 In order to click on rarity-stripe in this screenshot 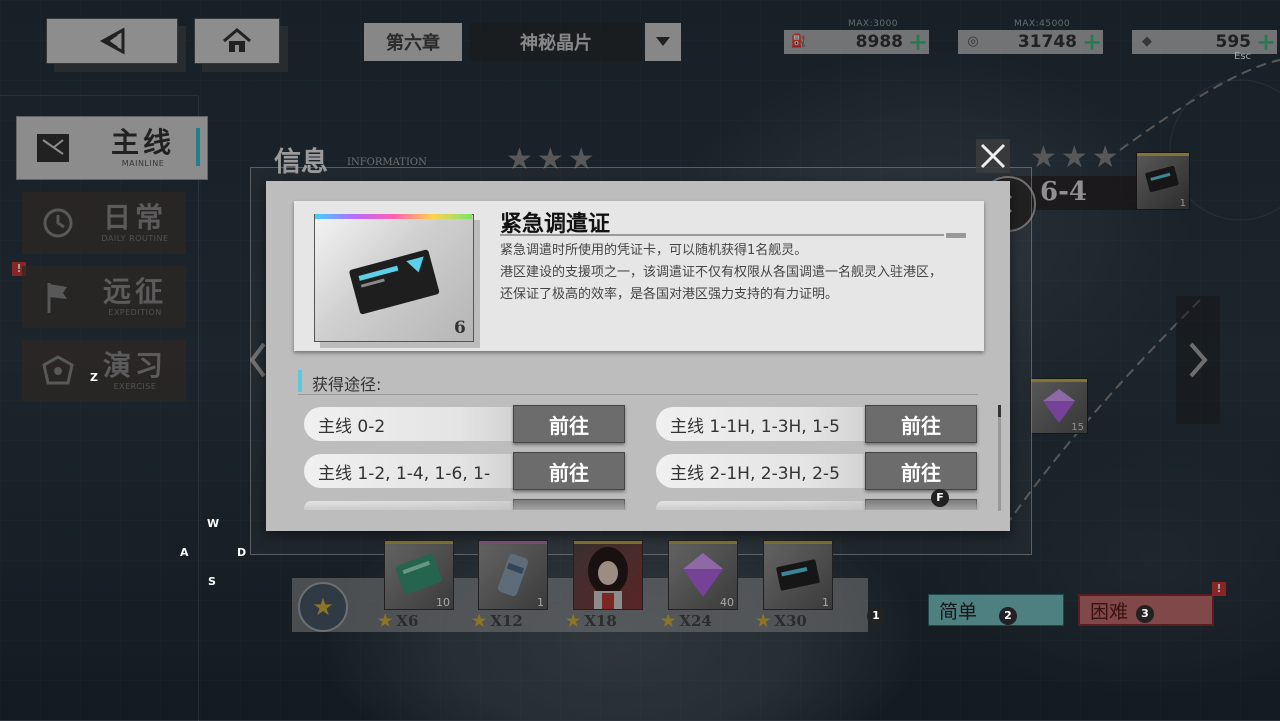, I will do `click(393, 216)`.